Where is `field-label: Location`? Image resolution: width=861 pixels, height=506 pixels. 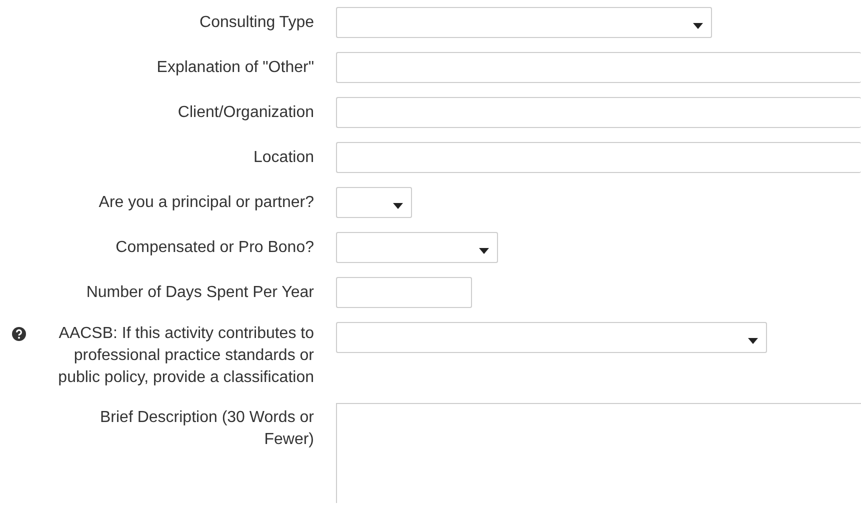
field-label: Location is located at coordinates (283, 158).